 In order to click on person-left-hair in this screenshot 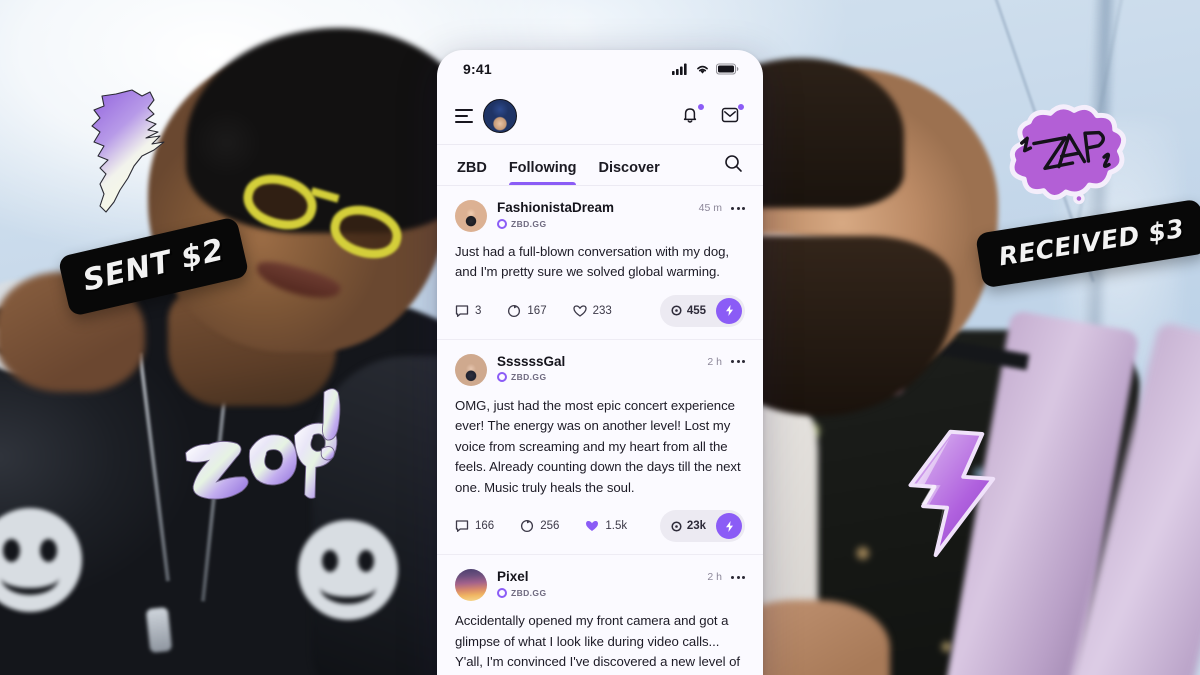, I will do `click(331, 130)`.